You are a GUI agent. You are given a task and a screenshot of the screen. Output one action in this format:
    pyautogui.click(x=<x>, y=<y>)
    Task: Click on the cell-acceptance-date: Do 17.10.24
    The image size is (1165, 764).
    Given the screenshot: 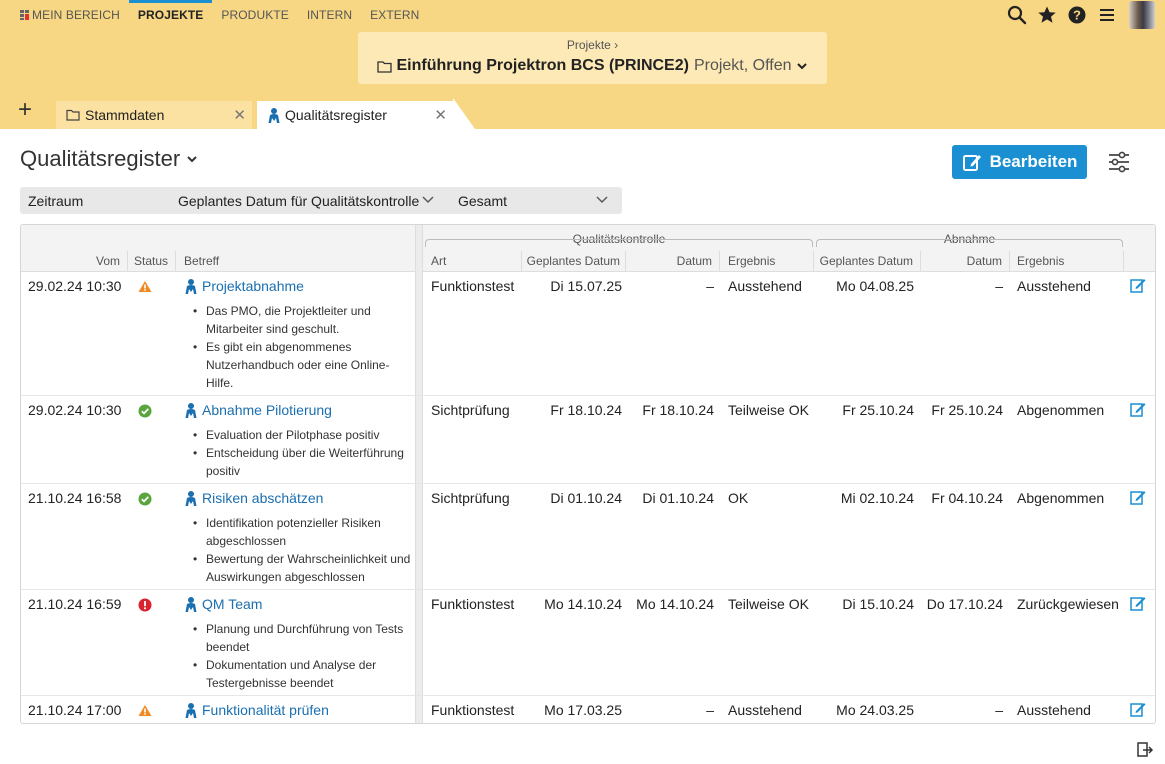 What is the action you would take?
    pyautogui.click(x=964, y=604)
    